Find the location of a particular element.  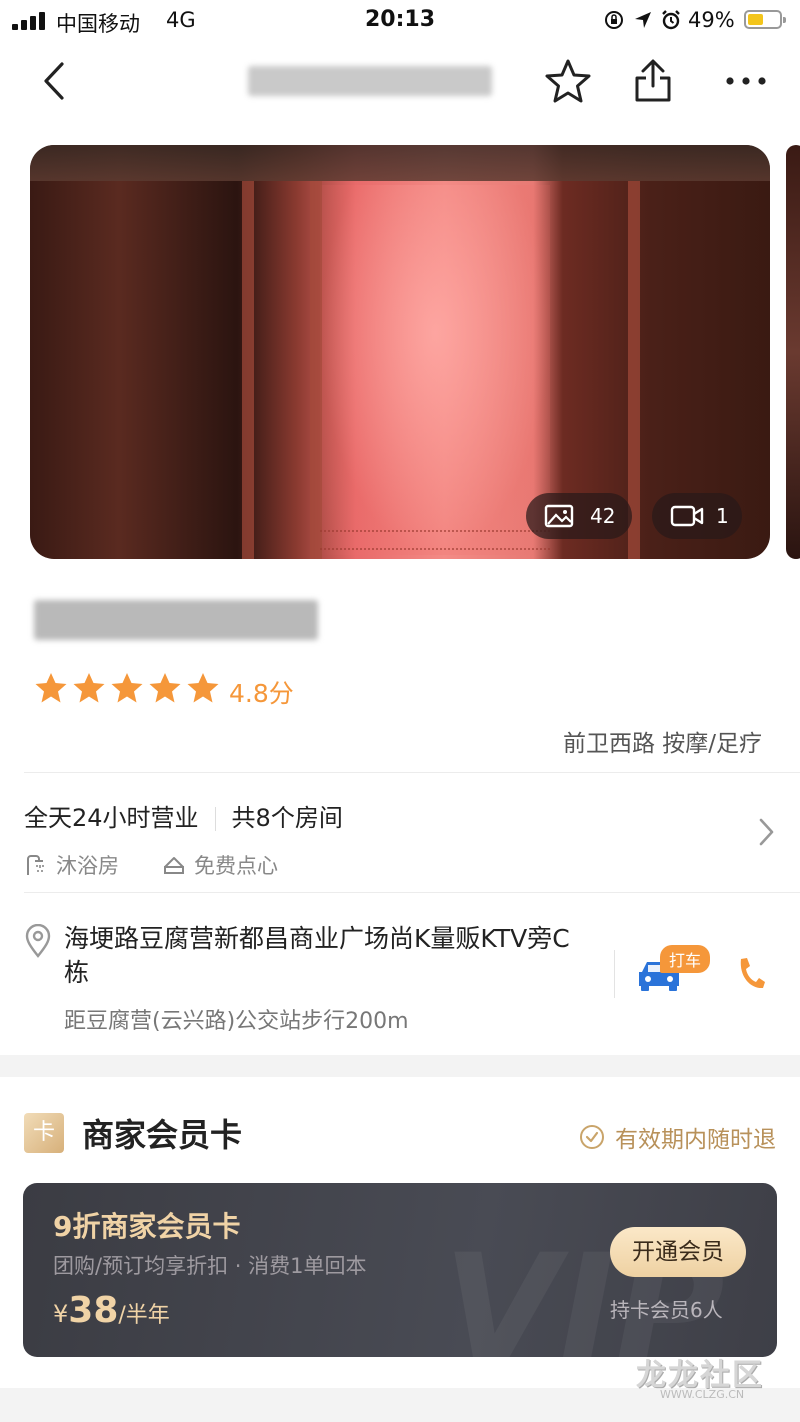

join-member-button: 开通会员 is located at coordinates (678, 1252).